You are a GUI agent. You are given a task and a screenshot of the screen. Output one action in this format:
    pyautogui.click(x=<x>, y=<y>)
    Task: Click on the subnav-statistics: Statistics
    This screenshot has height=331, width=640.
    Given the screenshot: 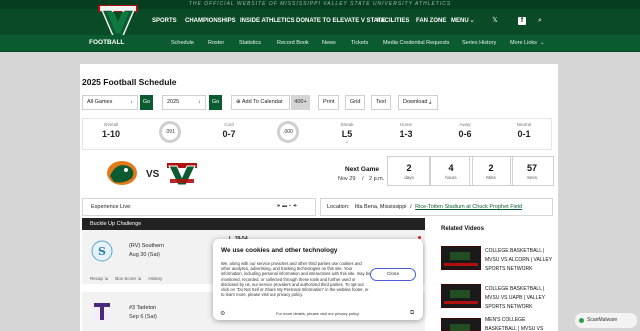 What is the action you would take?
    pyautogui.click(x=250, y=43)
    